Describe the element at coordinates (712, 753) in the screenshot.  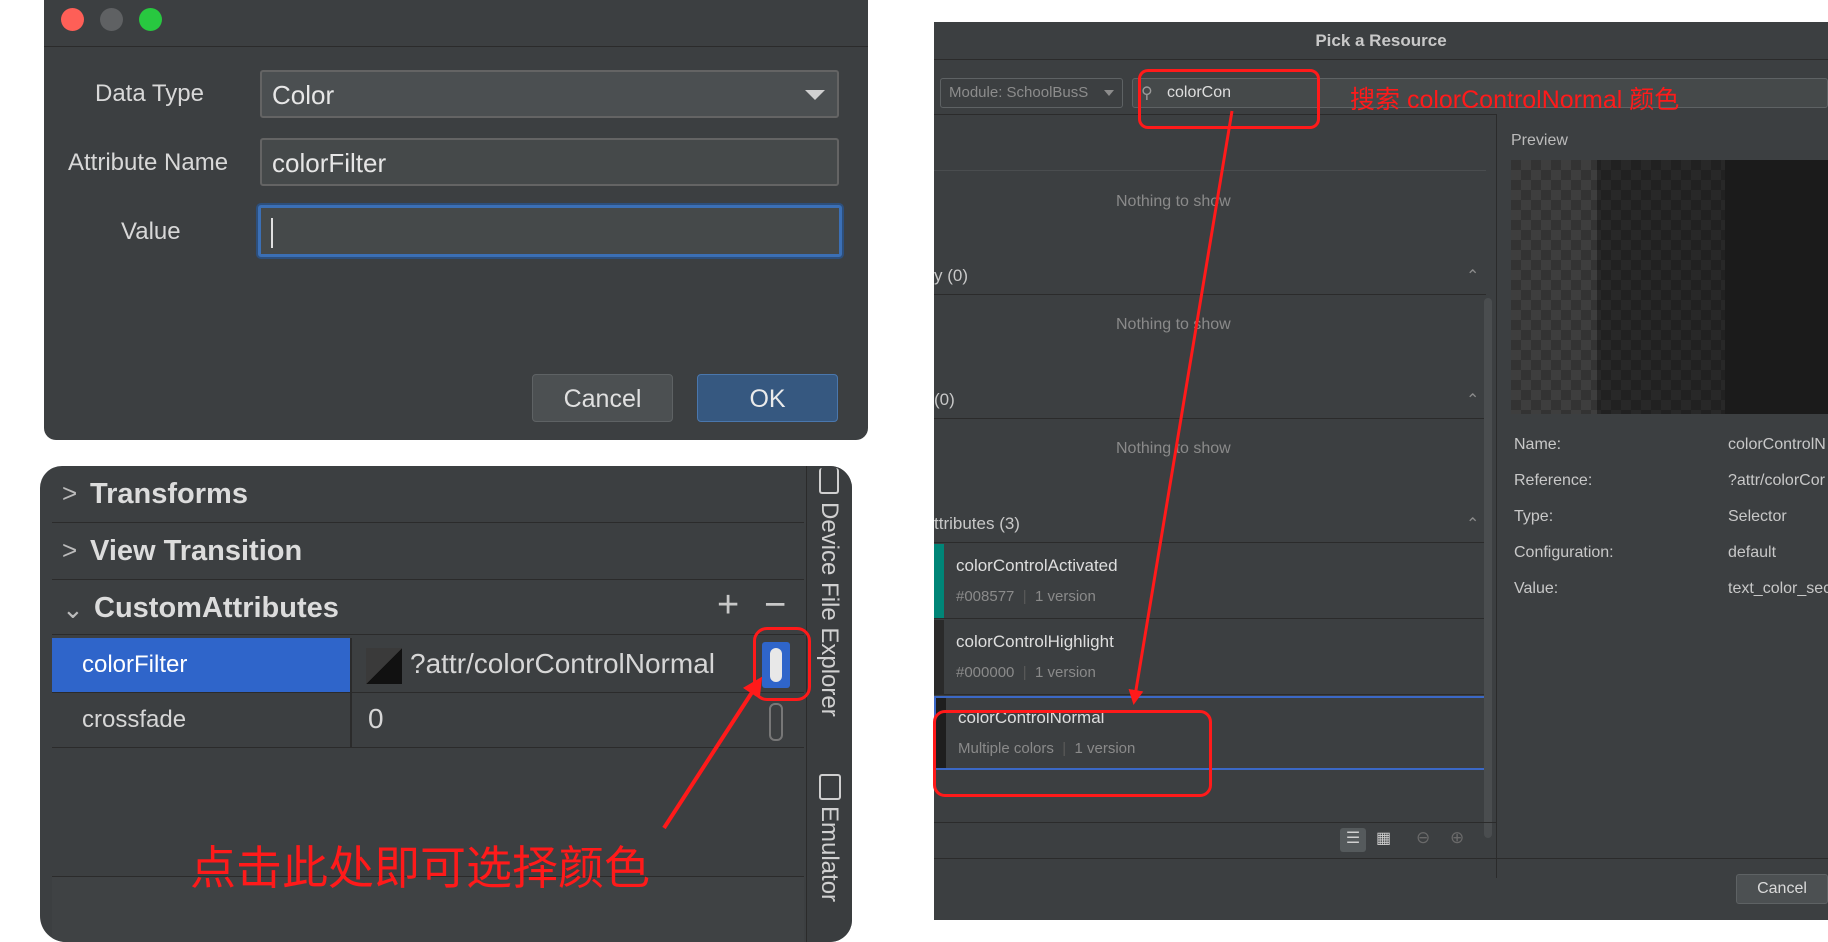
I see `arrow-annotation-to-button` at that location.